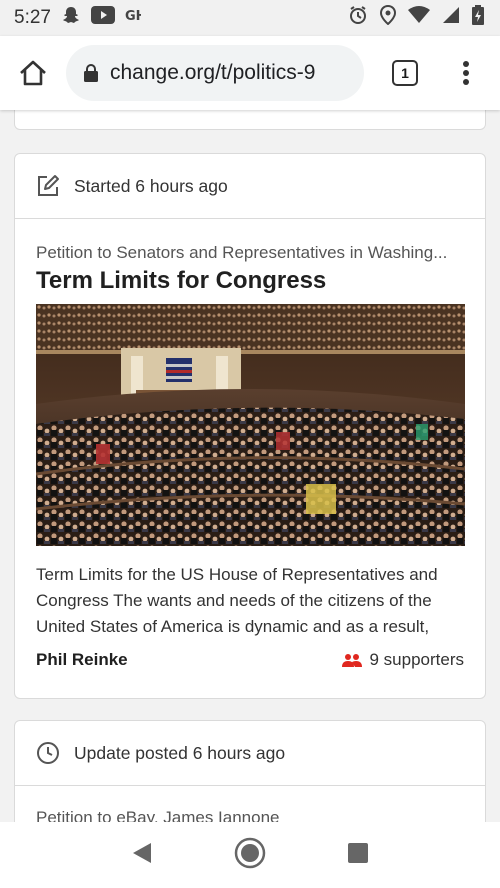  I want to click on snapchat-icon, so click(71, 18).